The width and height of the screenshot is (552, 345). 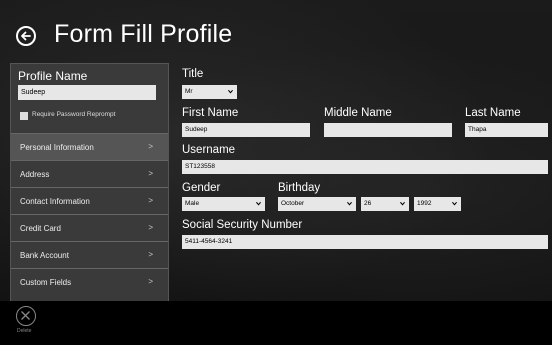 I want to click on nav-item-contact-information: Contact Information >, so click(x=89, y=200).